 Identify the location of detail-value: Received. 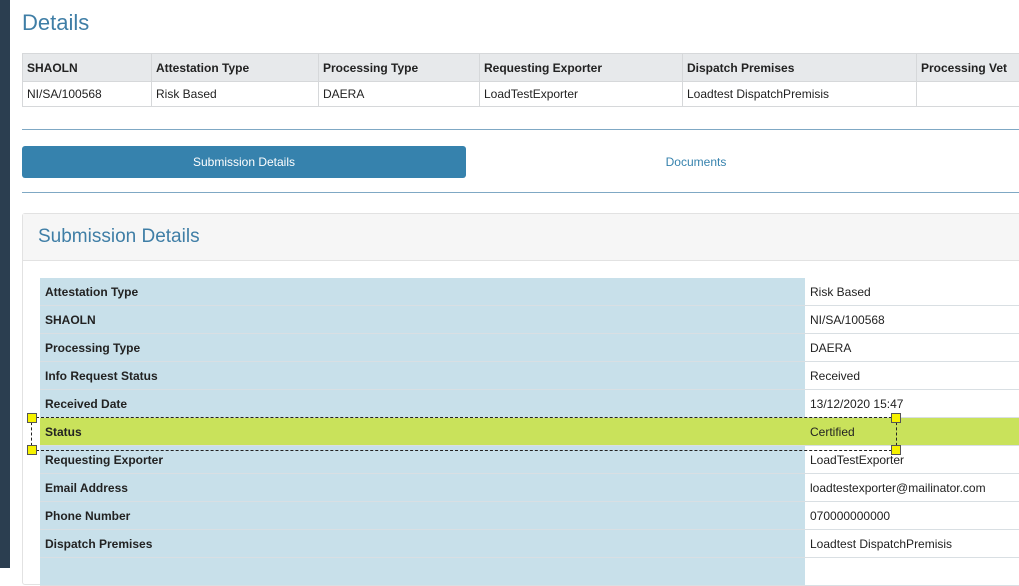
(912, 376).